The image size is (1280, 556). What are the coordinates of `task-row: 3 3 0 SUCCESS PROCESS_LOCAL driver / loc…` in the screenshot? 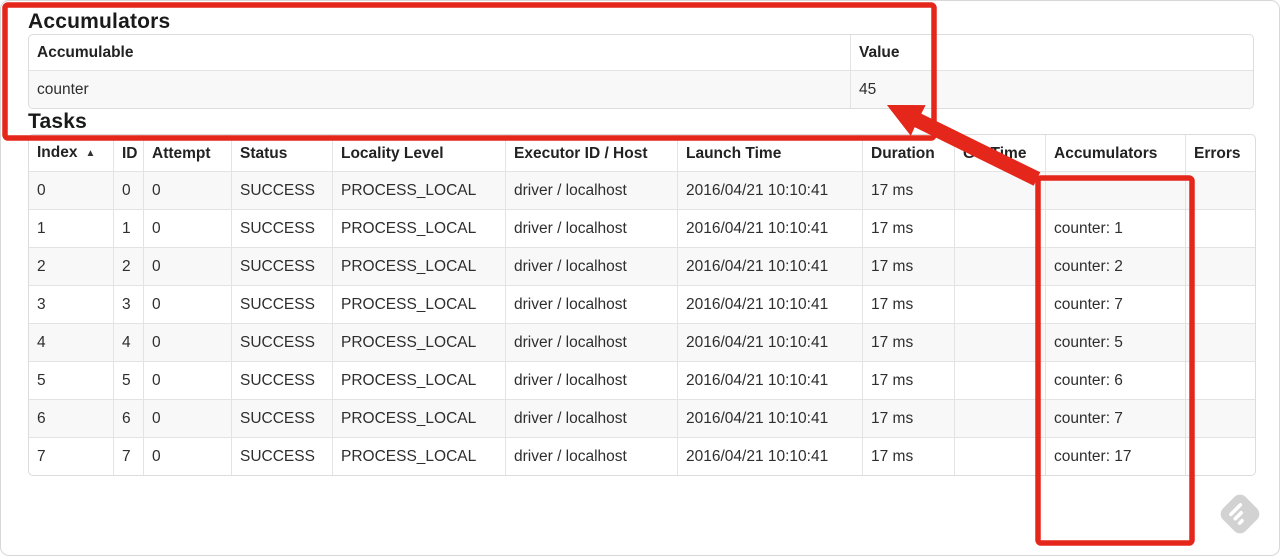 It's located at (642, 304).